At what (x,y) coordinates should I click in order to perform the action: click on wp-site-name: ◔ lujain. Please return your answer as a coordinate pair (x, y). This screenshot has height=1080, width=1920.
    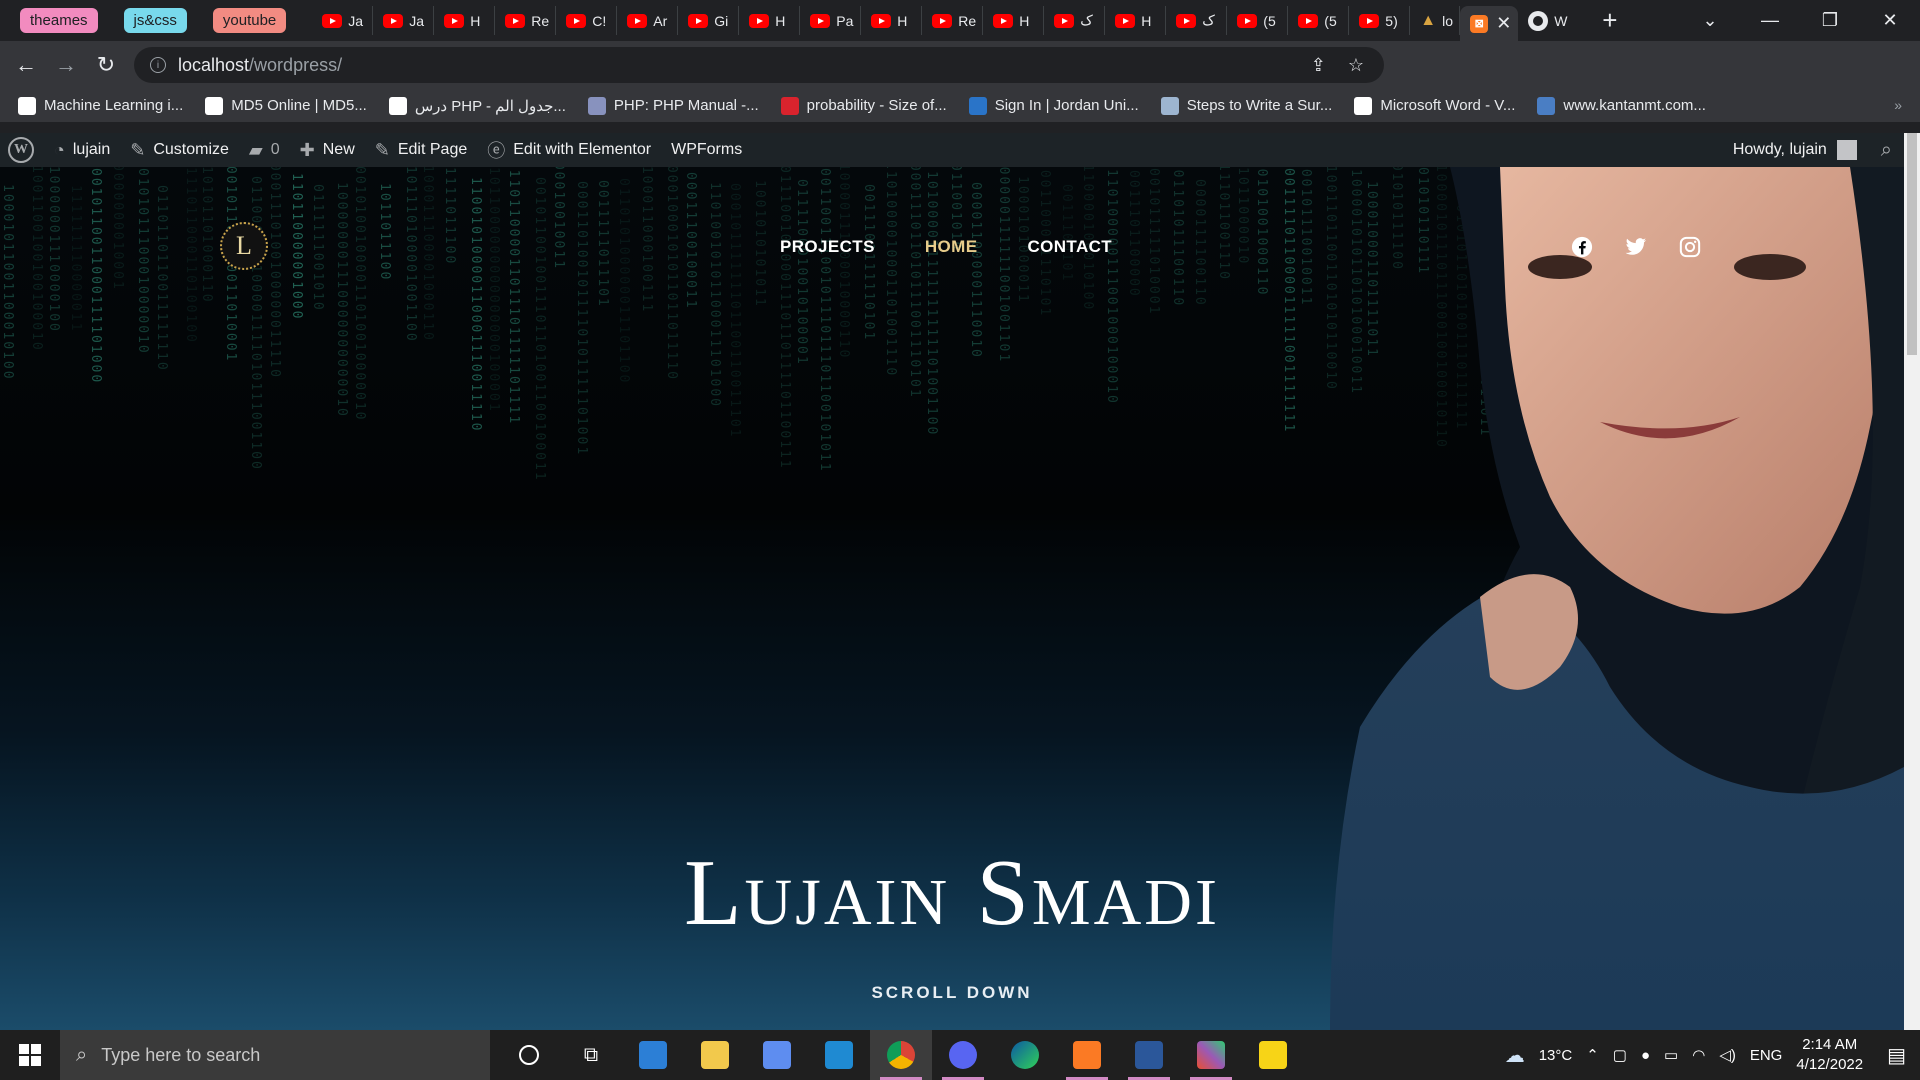
    Looking at the image, I should click on (82, 150).